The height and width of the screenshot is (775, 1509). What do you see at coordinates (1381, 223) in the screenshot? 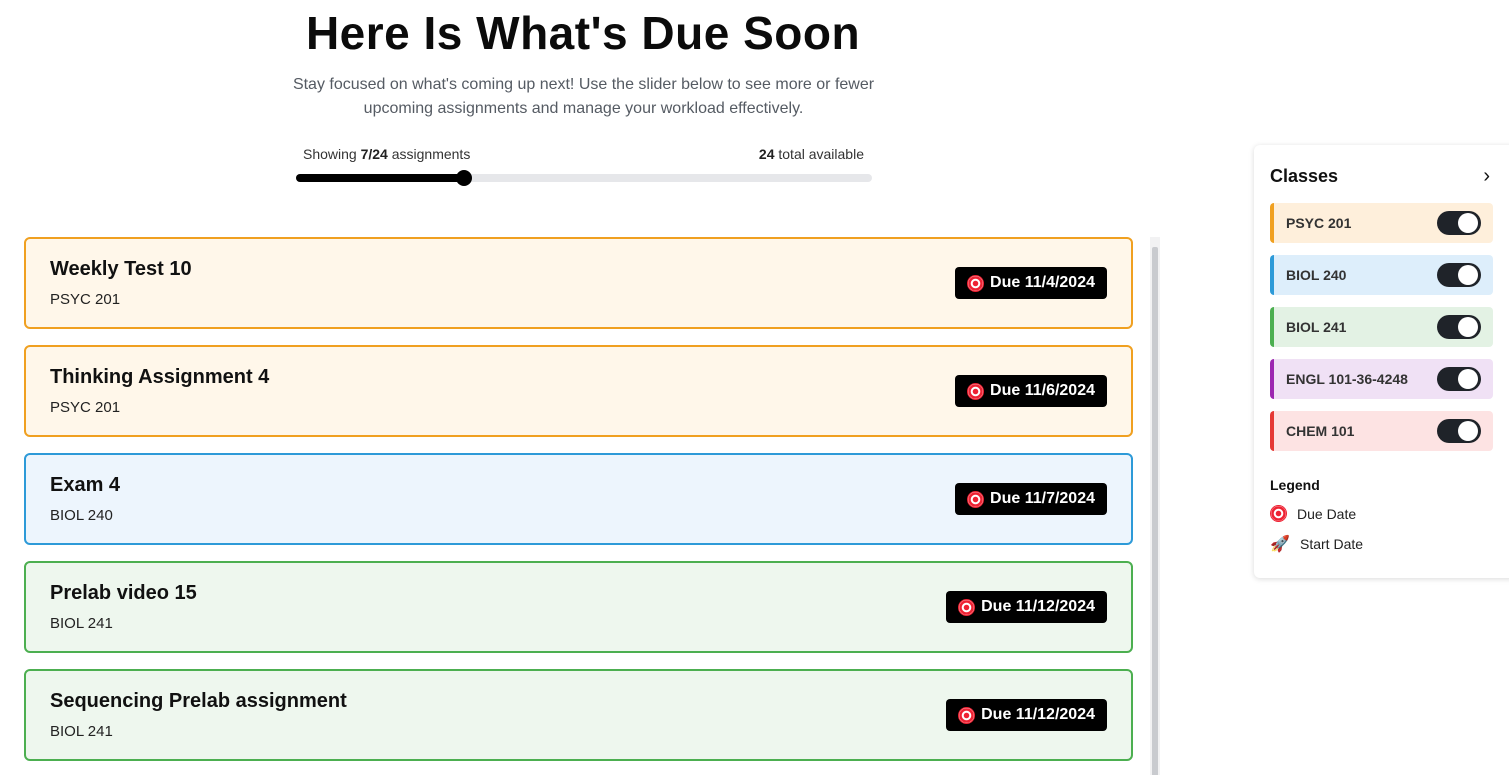
I see `class-row: PSYC 201` at bounding box center [1381, 223].